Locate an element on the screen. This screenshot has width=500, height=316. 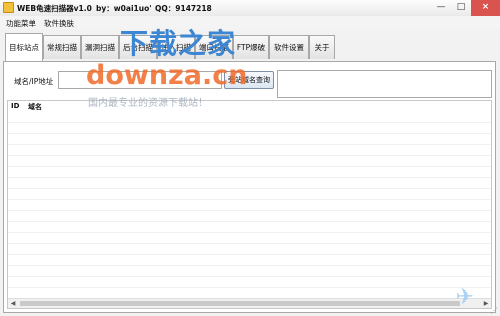
side-domain-query-button: 旁站域名查询 is located at coordinates (249, 80).